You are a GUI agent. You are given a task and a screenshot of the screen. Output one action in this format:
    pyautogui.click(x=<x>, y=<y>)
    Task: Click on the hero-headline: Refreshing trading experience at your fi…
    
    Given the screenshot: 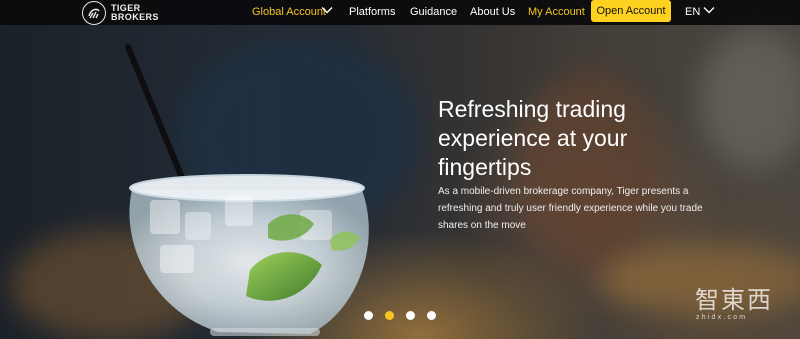 What is the action you would take?
    pyautogui.click(x=563, y=138)
    